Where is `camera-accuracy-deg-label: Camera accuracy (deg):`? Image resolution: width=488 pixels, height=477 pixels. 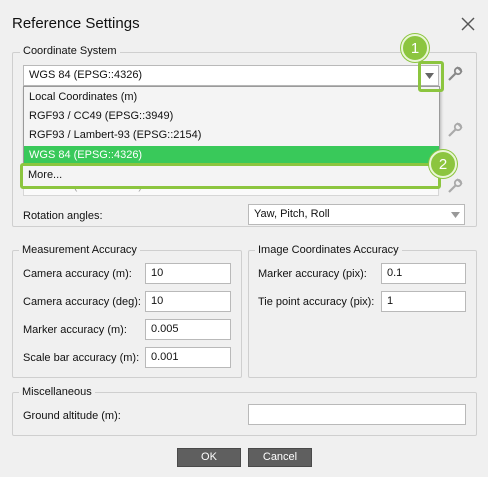 camera-accuracy-deg-label: Camera accuracy (deg): is located at coordinates (82, 302).